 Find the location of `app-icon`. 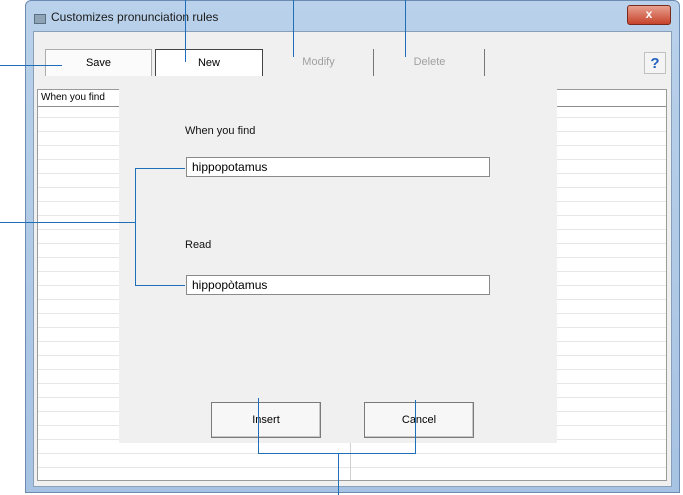

app-icon is located at coordinates (40, 19).